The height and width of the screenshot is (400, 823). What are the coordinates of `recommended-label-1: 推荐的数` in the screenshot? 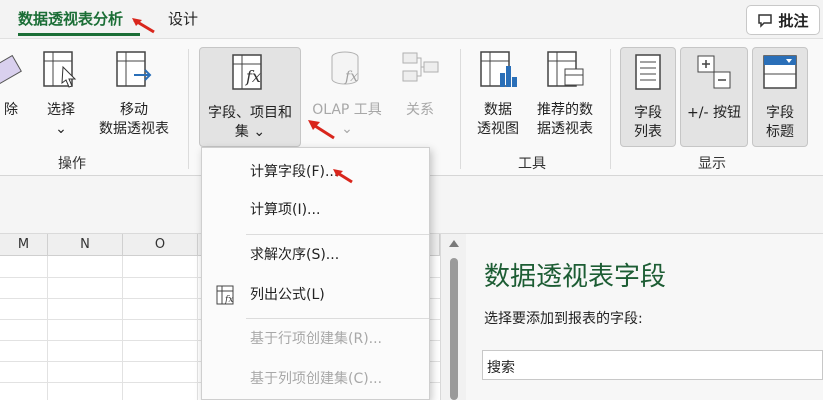 It's located at (565, 110).